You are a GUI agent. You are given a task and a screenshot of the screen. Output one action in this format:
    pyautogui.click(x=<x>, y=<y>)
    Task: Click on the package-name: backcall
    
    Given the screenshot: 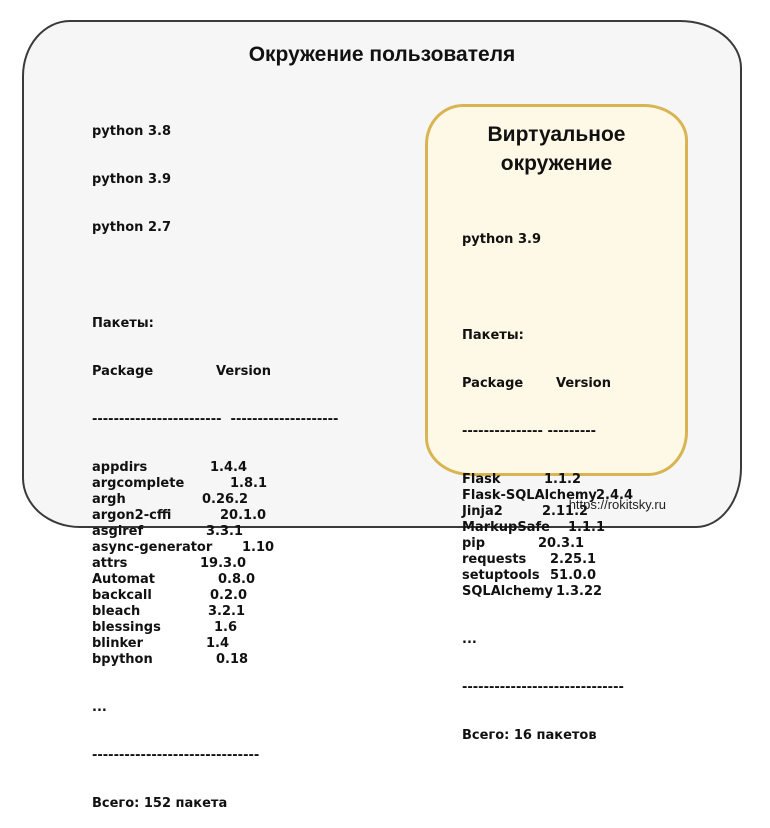 What is the action you would take?
    pyautogui.click(x=122, y=595)
    